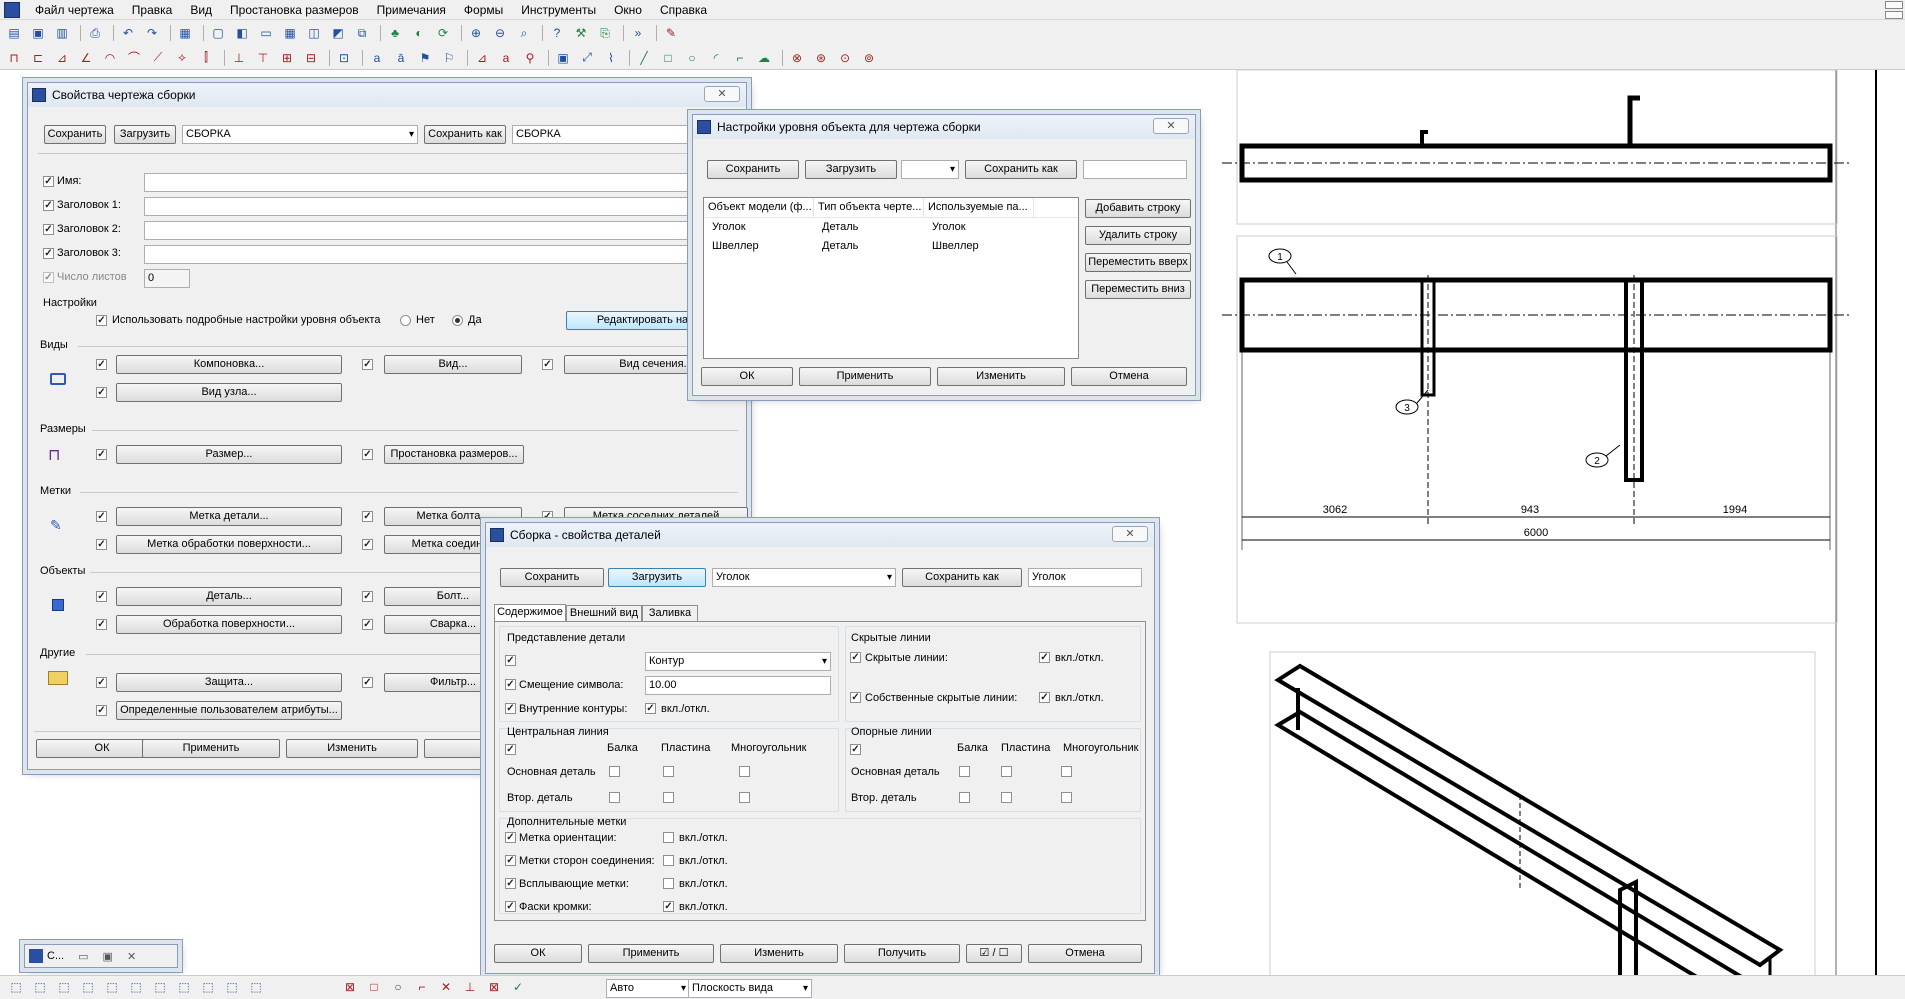  Describe the element at coordinates (1085, 577) in the screenshot. I see `save-as-input: Уголок` at that location.